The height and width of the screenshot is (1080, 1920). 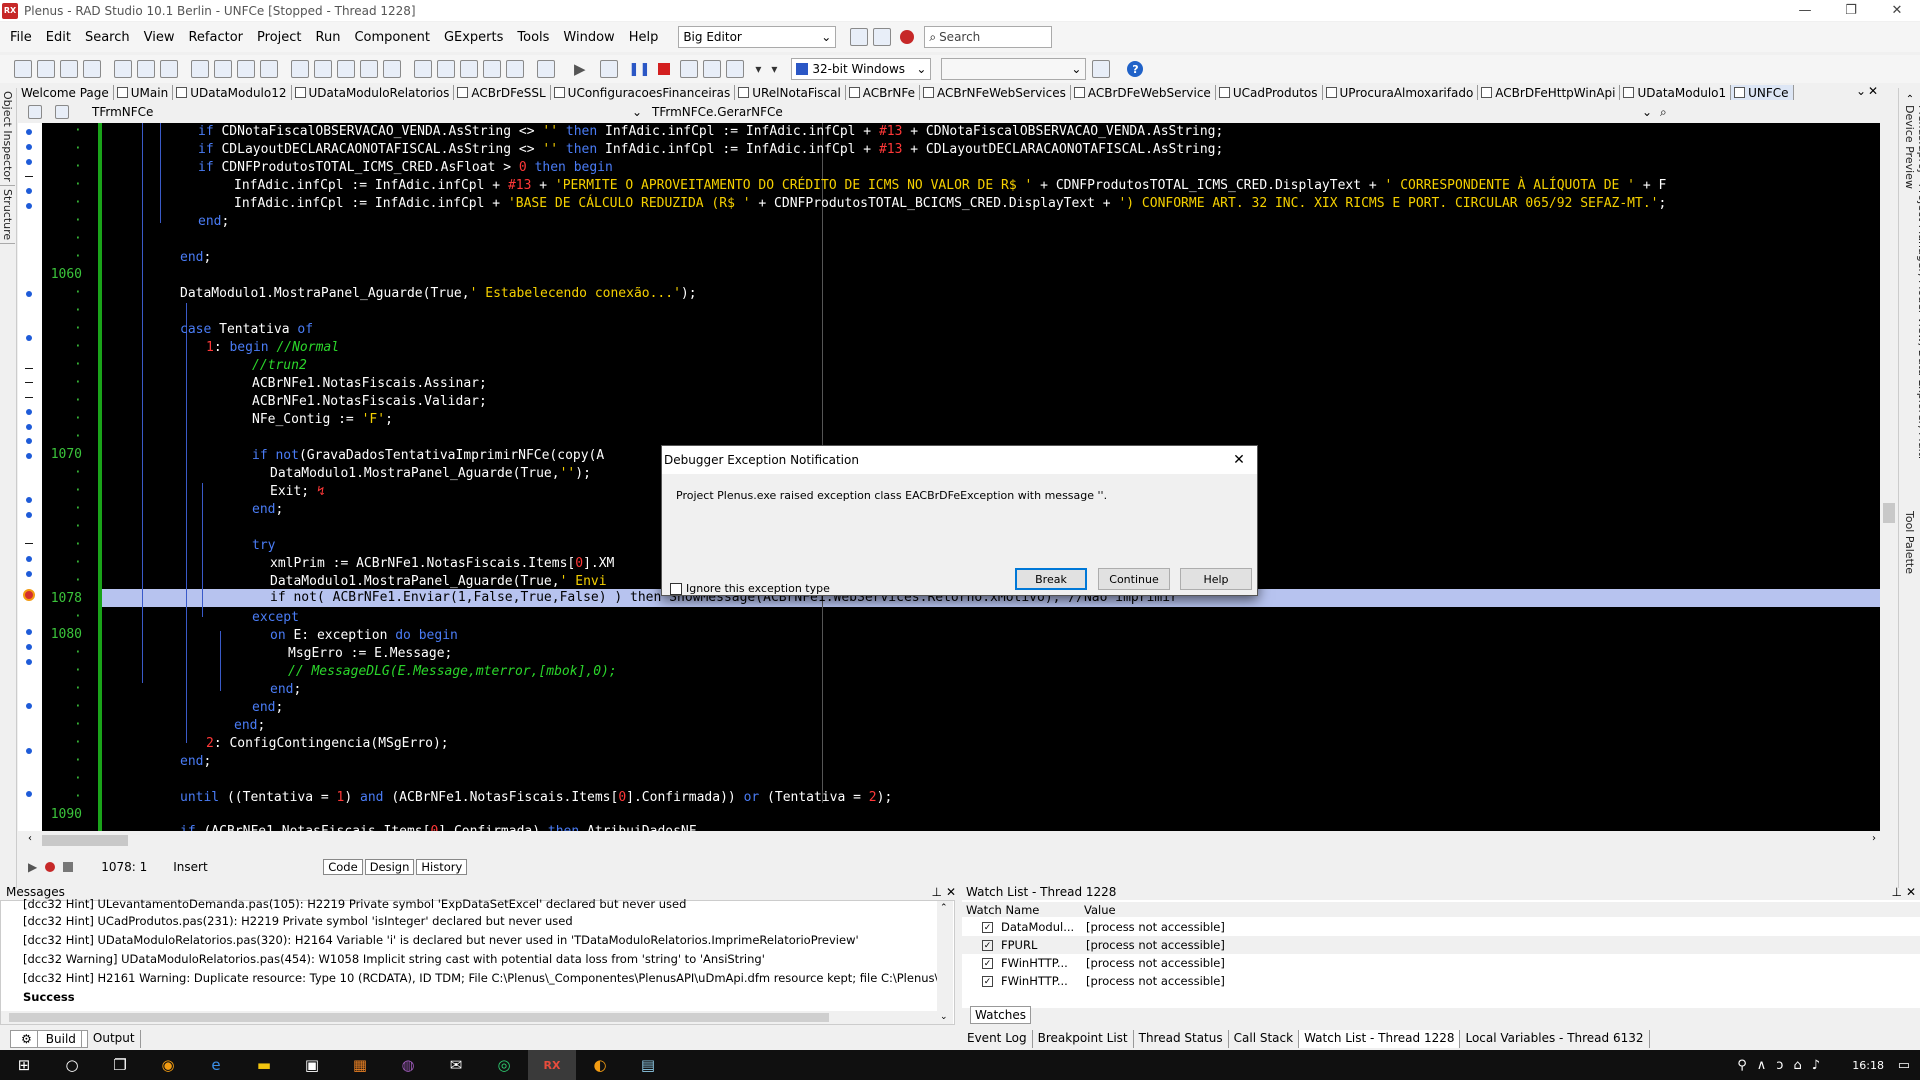 I want to click on trace-into-icon, so click(x=689, y=69).